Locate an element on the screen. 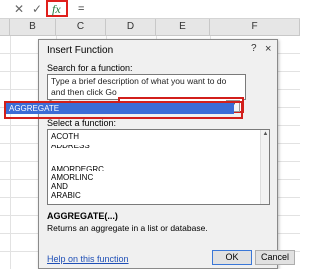 The height and width of the screenshot is (269, 320). column-headers: B C D E F is located at coordinates (150, 27).